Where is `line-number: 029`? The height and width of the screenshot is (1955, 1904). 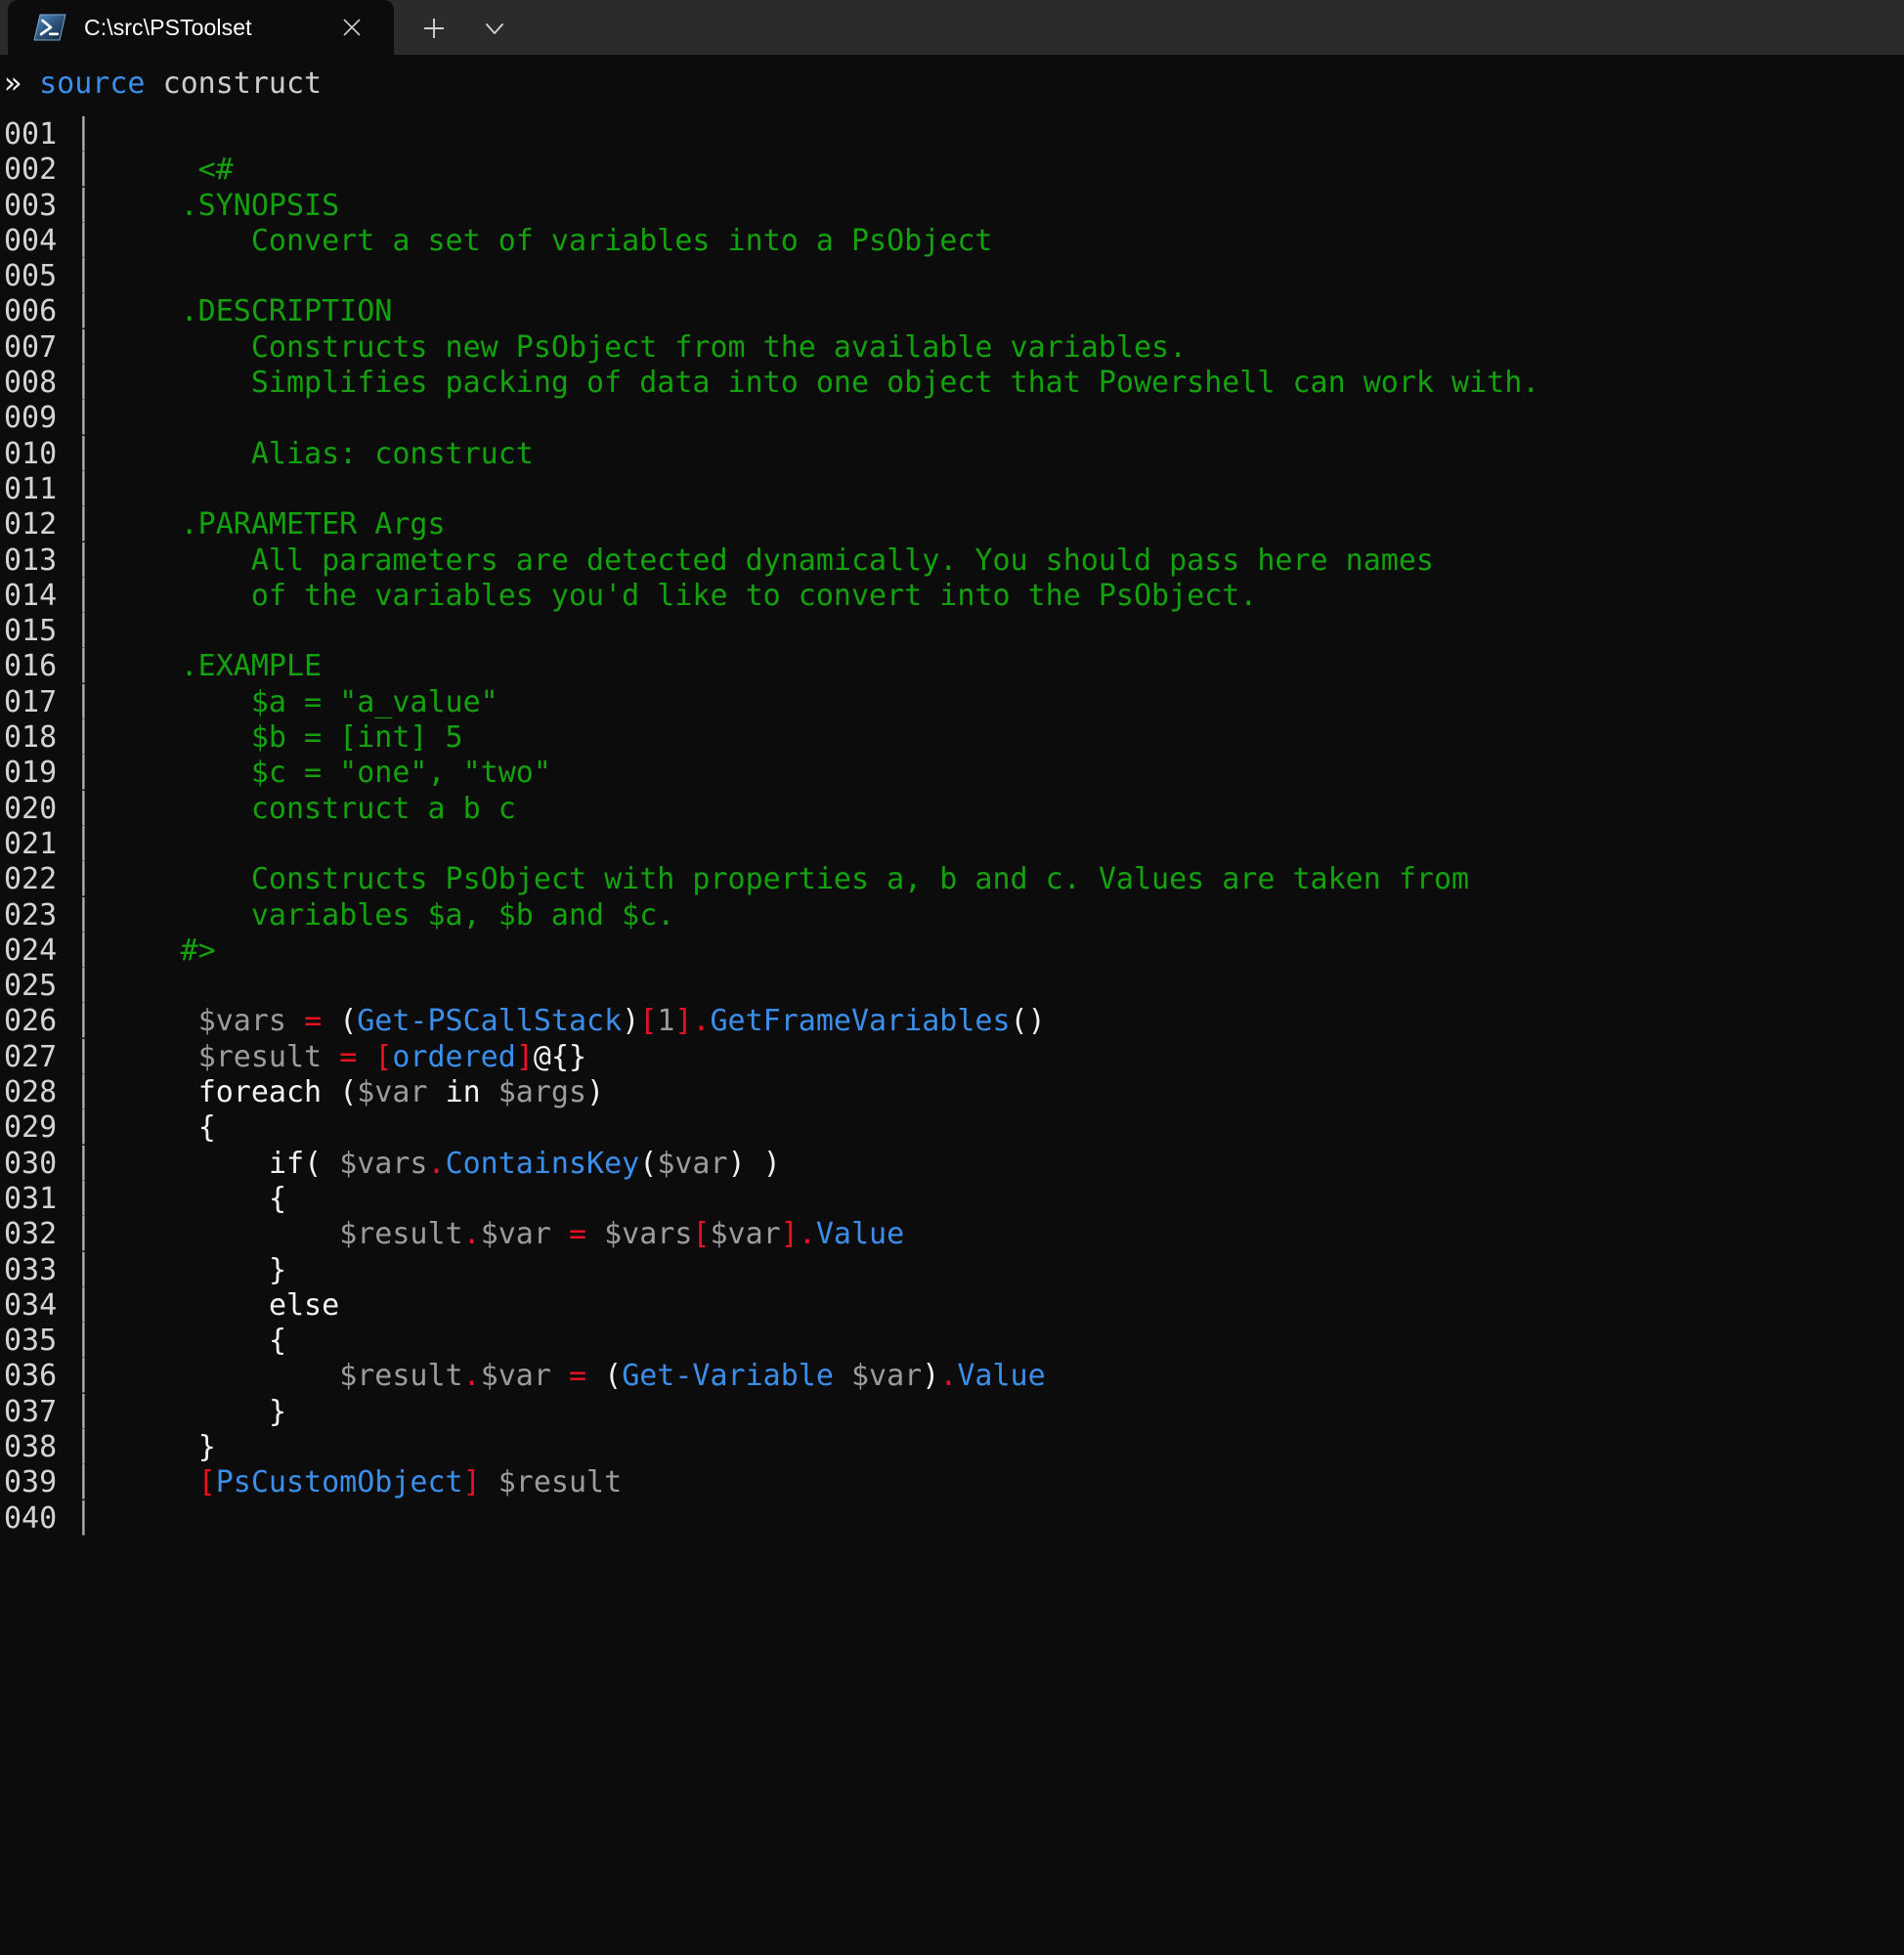 line-number: 029 is located at coordinates (31, 1128).